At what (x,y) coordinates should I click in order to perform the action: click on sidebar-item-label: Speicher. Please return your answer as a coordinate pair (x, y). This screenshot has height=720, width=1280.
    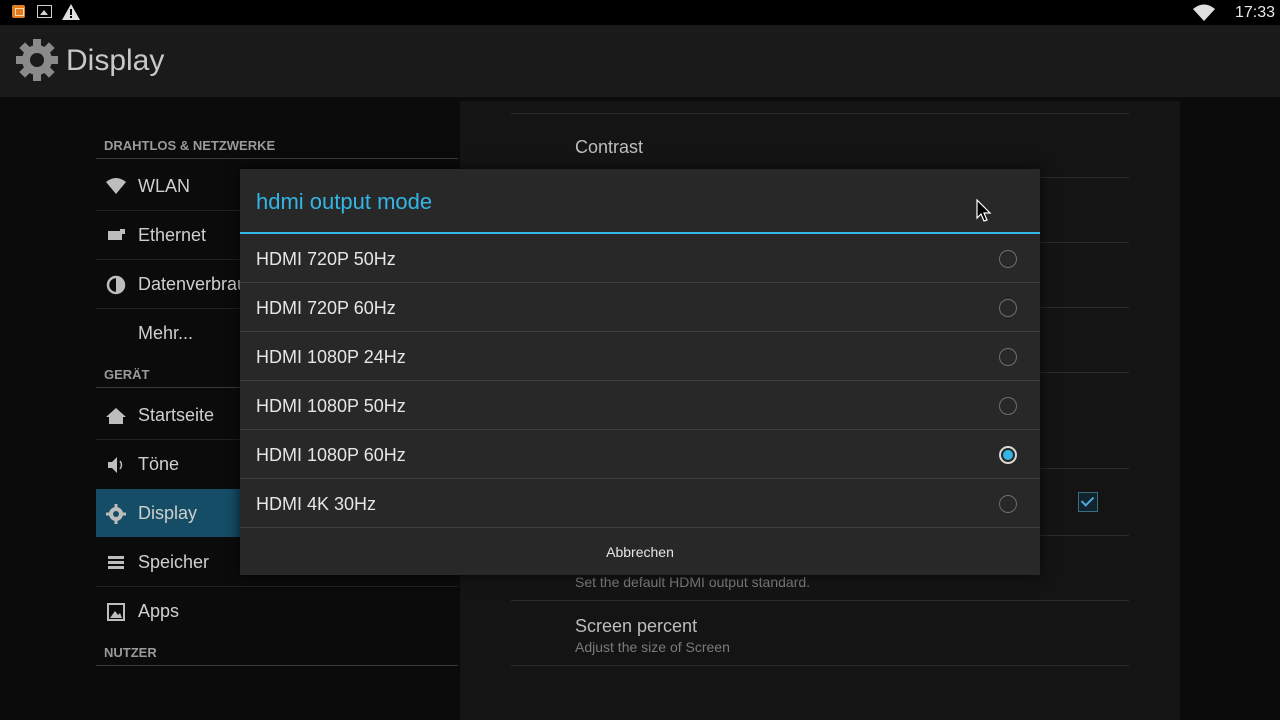
    Looking at the image, I should click on (174, 562).